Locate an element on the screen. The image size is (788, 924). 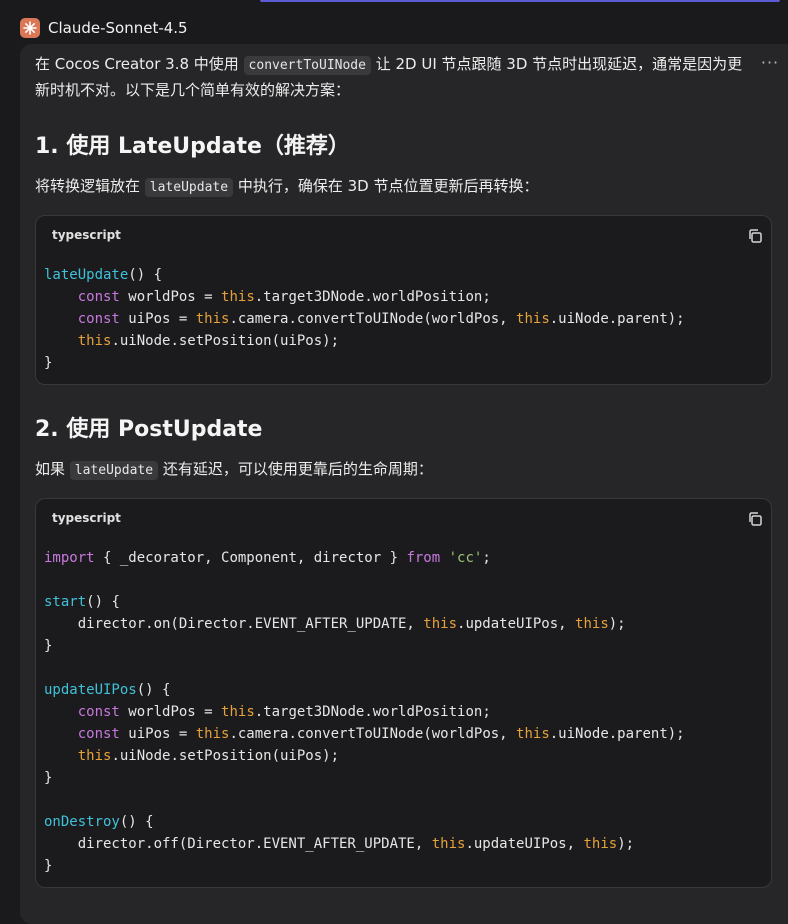
desc-text: 中执行，确保在 3D 节点位置更新后再转换： is located at coordinates (386, 186).